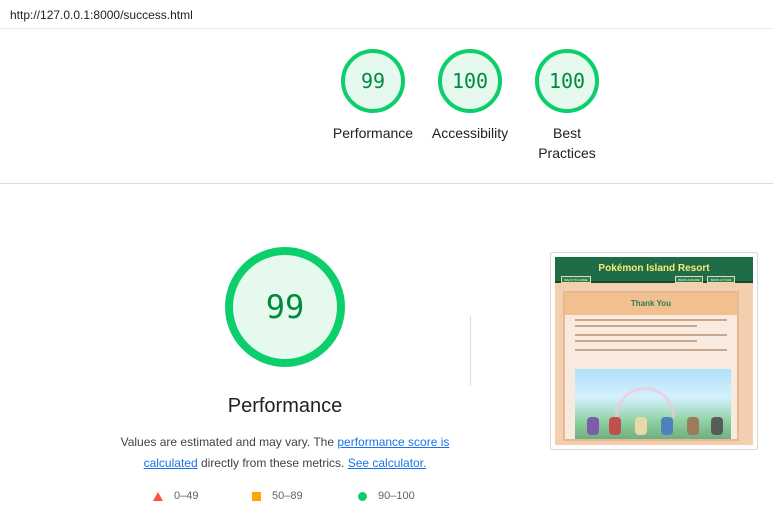 Image resolution: width=773 pixels, height=514 pixels. I want to click on legend-pass: 90–100, so click(386, 496).